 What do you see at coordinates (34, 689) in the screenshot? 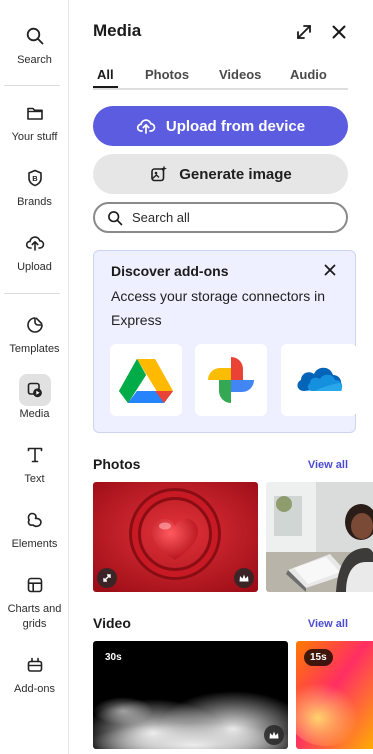
I see `rail-item-label: Add-ons` at bounding box center [34, 689].